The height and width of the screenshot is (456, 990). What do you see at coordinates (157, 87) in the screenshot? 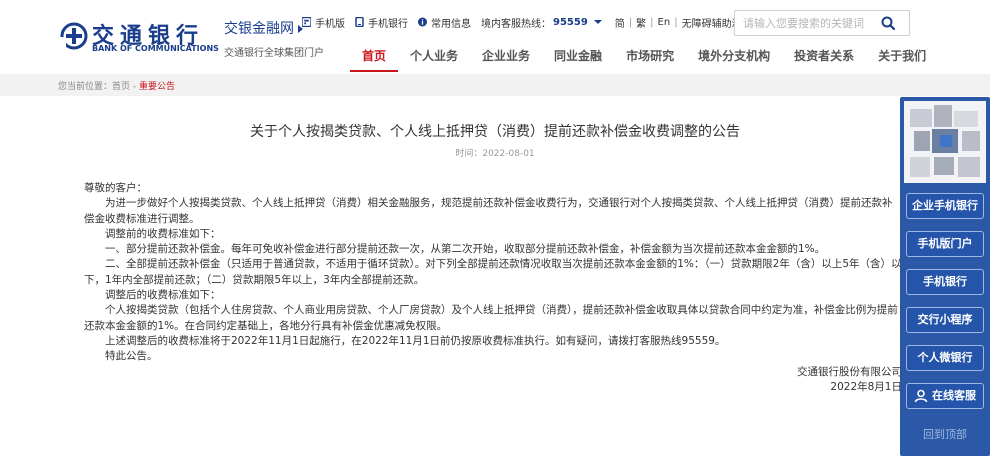
I see `breadcrumb-current: 重要公告` at bounding box center [157, 87].